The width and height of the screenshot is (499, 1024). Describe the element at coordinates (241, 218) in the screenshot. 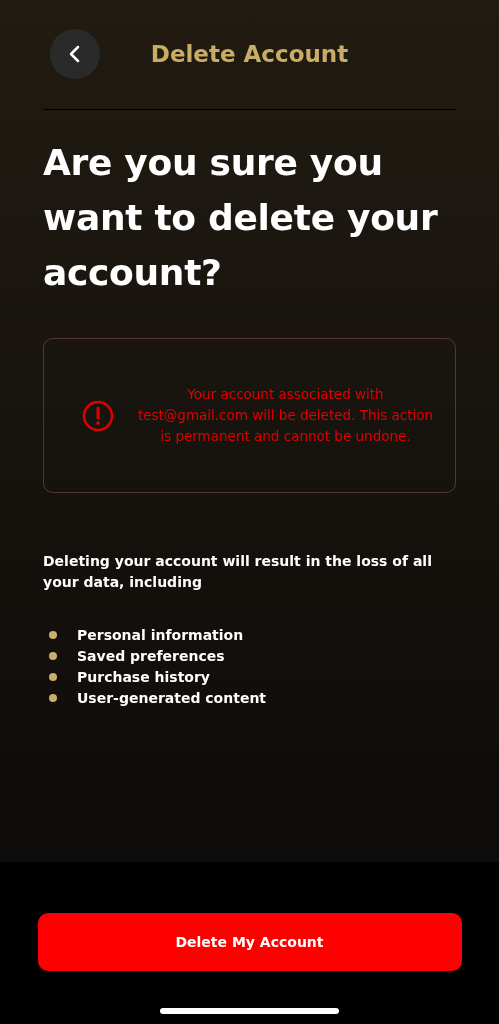

I see `confirmation-heading: Are you sure you want to delete your account?` at that location.